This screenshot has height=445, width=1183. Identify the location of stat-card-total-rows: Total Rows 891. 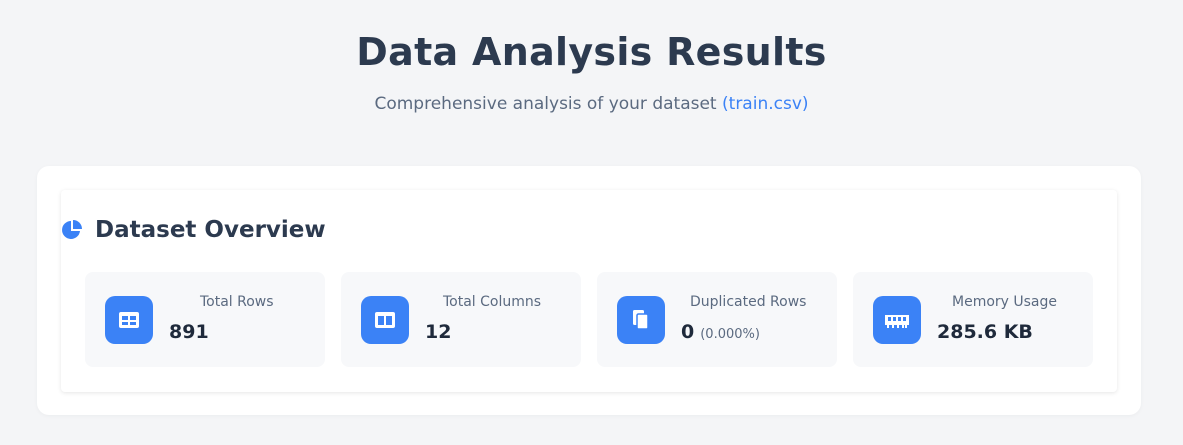
(205, 319).